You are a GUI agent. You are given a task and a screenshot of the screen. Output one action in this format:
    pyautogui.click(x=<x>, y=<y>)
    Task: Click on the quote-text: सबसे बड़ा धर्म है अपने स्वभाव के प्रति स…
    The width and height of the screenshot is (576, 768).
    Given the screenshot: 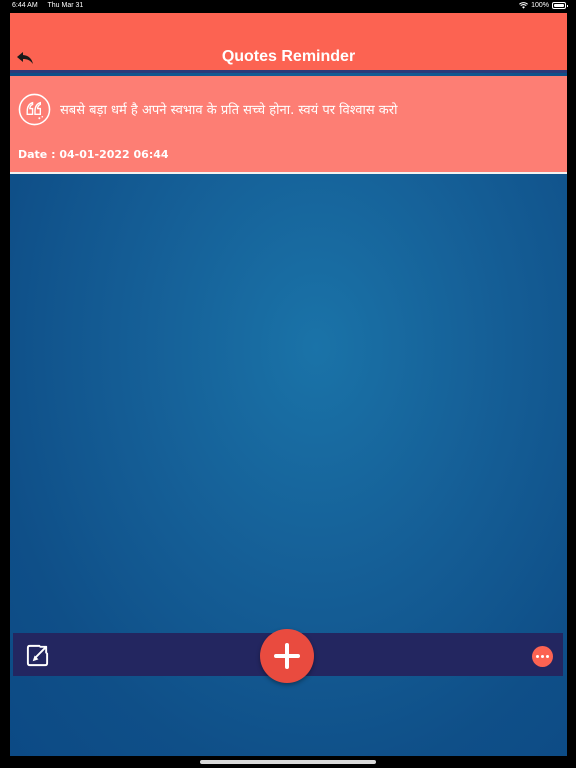 What is the action you would take?
    pyautogui.click(x=229, y=110)
    